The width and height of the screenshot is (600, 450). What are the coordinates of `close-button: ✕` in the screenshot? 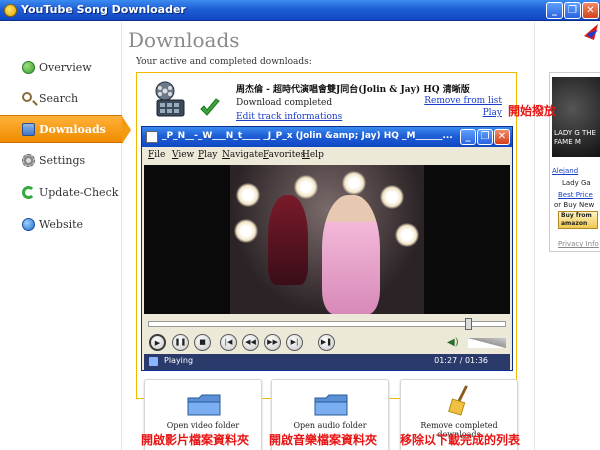 It's located at (590, 10).